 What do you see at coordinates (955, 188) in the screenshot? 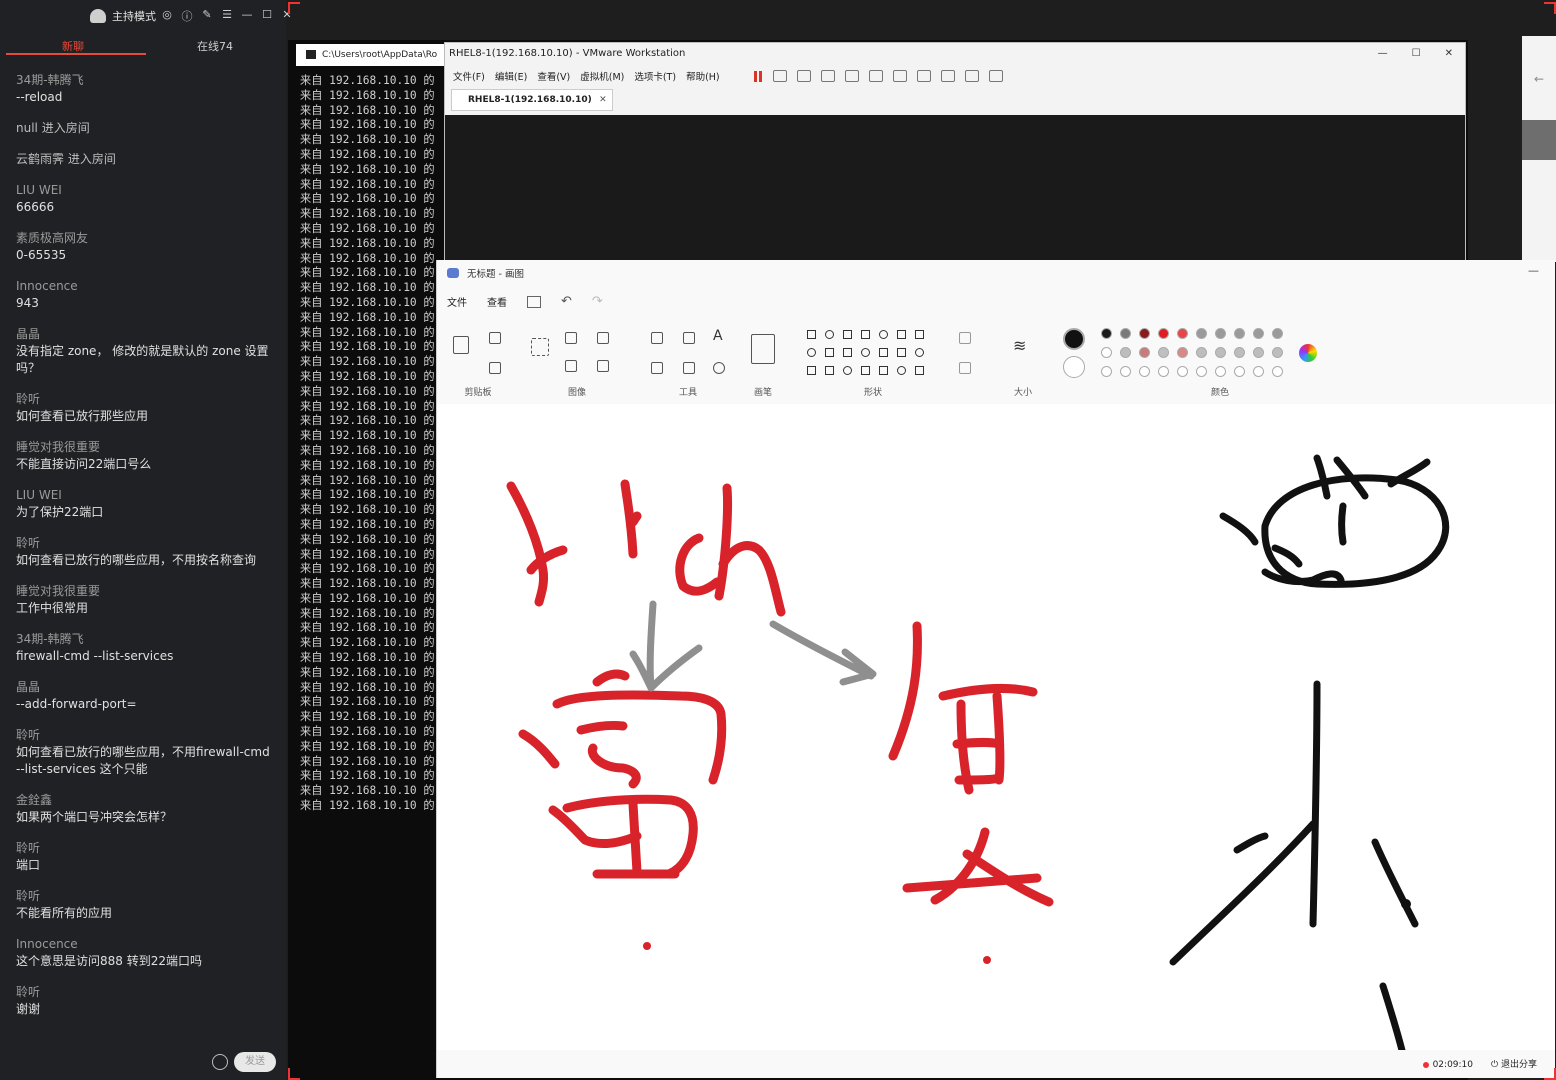
I see `vm-console` at bounding box center [955, 188].